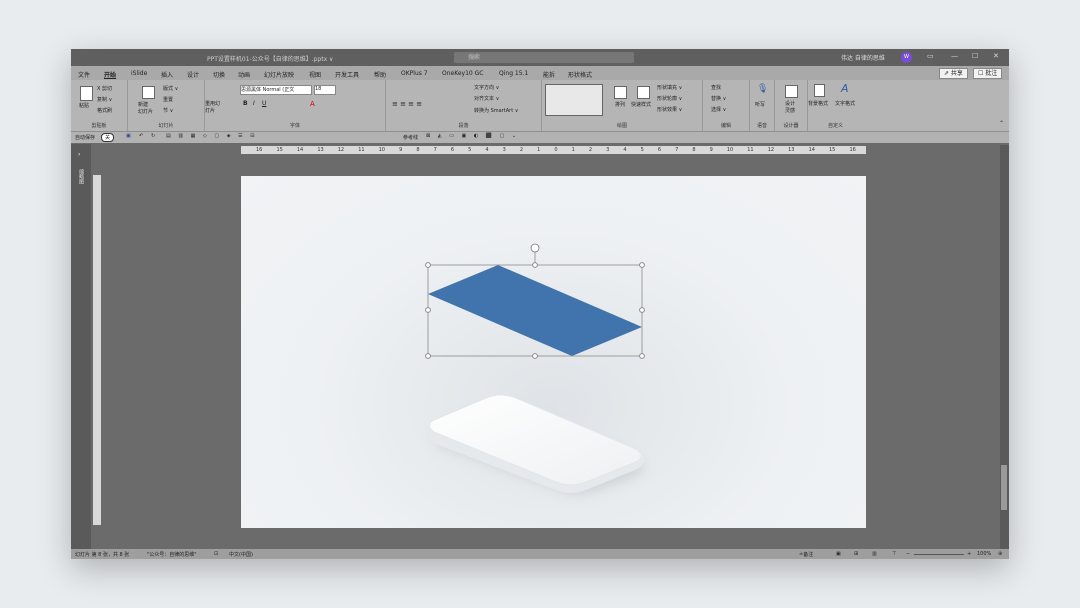  Describe the element at coordinates (818, 103) in the screenshot. I see `background-format-button: 背景格式` at that location.